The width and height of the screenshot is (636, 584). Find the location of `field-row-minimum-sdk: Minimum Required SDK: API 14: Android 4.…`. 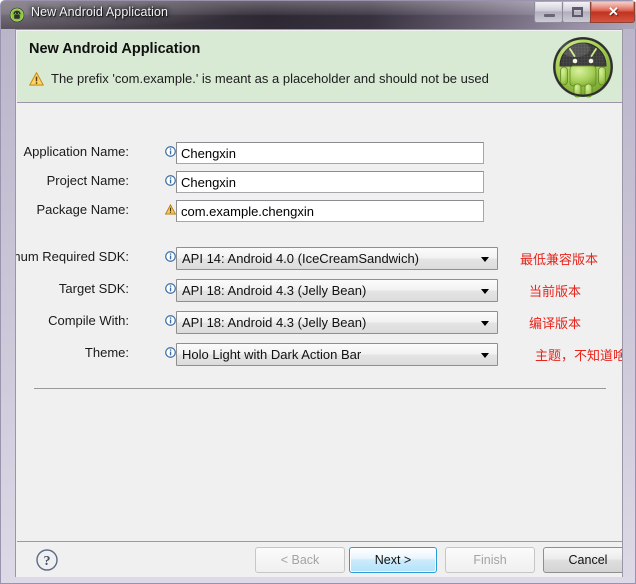

field-row-minimum-sdk: Minimum Required SDK: API 14: Android 4.… is located at coordinates (319, 258).